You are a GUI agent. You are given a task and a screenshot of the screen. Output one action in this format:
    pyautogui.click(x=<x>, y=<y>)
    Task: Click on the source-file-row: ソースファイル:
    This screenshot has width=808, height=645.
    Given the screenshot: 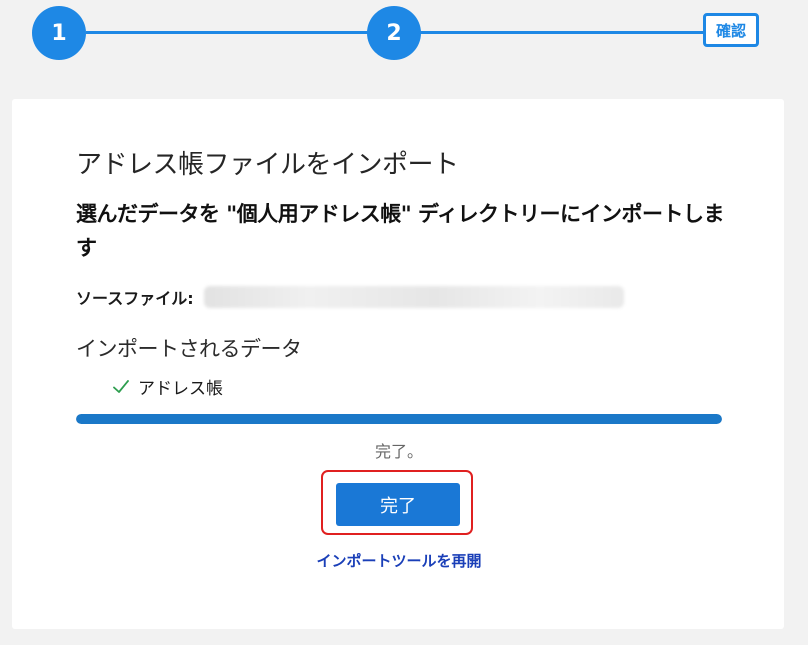 What is the action you would take?
    pyautogui.click(x=350, y=297)
    